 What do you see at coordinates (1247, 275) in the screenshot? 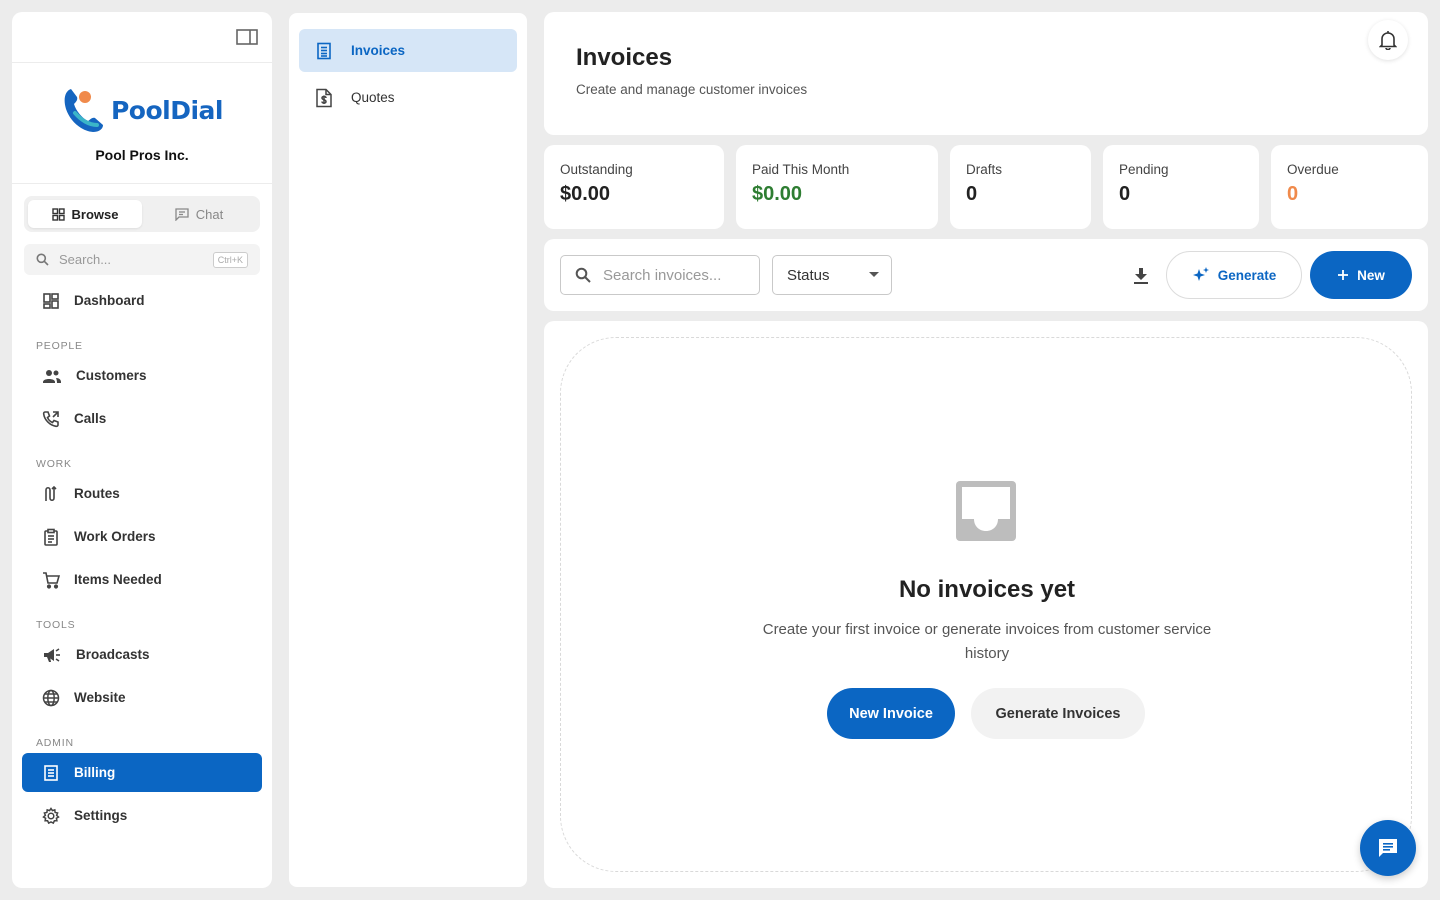
I see `generate-label: Generate` at bounding box center [1247, 275].